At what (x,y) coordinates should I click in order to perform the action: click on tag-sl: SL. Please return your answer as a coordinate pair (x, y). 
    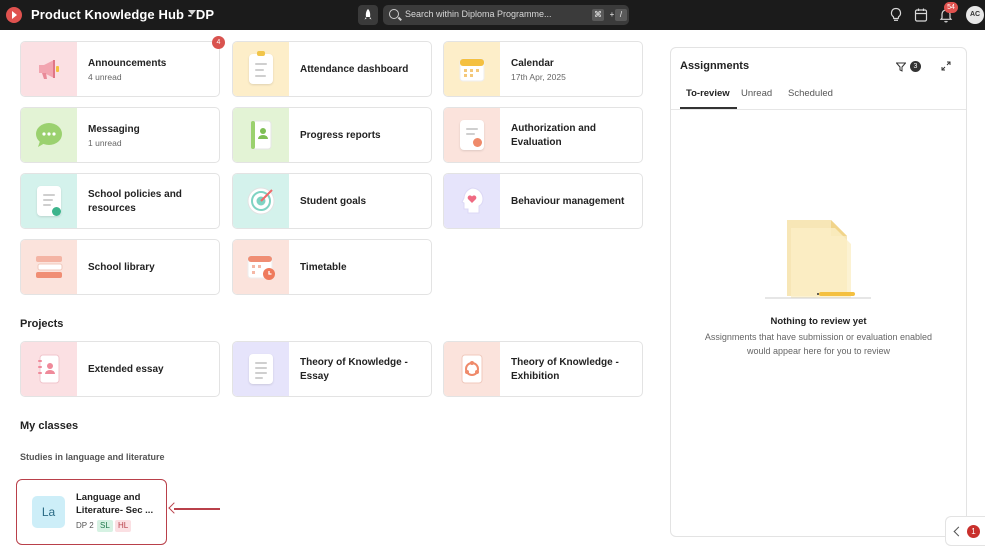
    Looking at the image, I should click on (105, 526).